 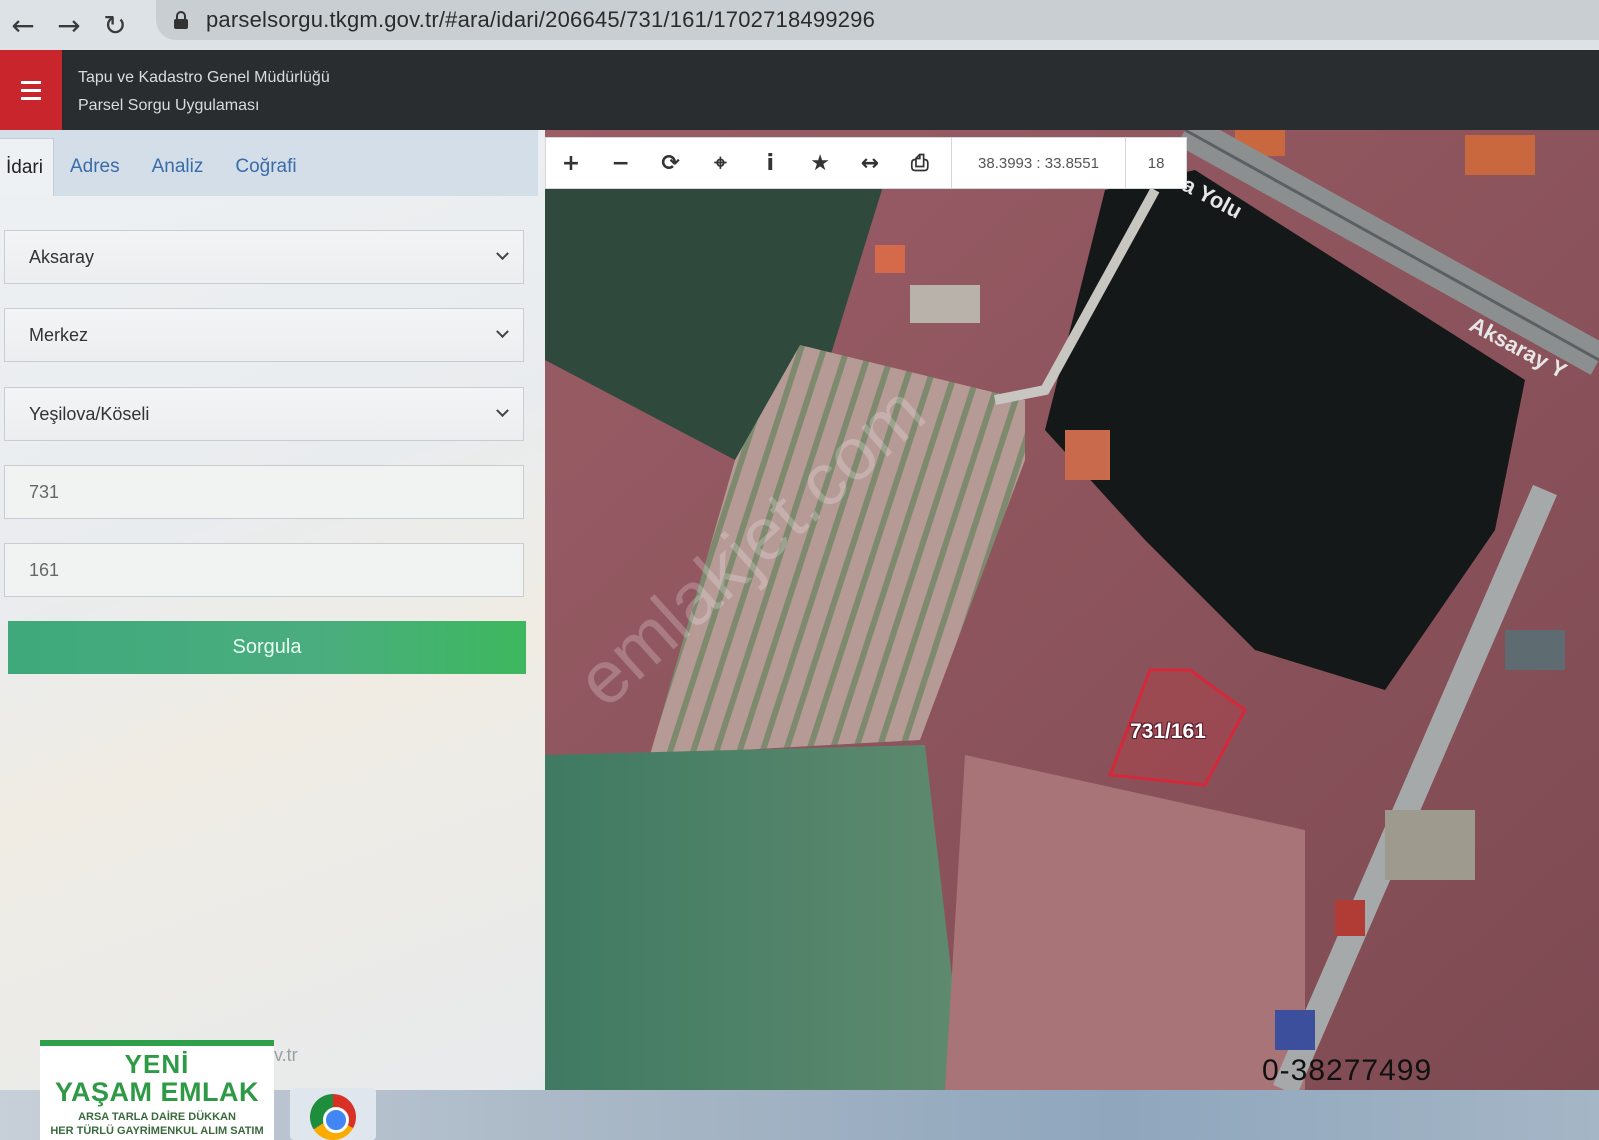 What do you see at coordinates (671, 163) in the screenshot?
I see `refresh-icon: ⟳` at bounding box center [671, 163].